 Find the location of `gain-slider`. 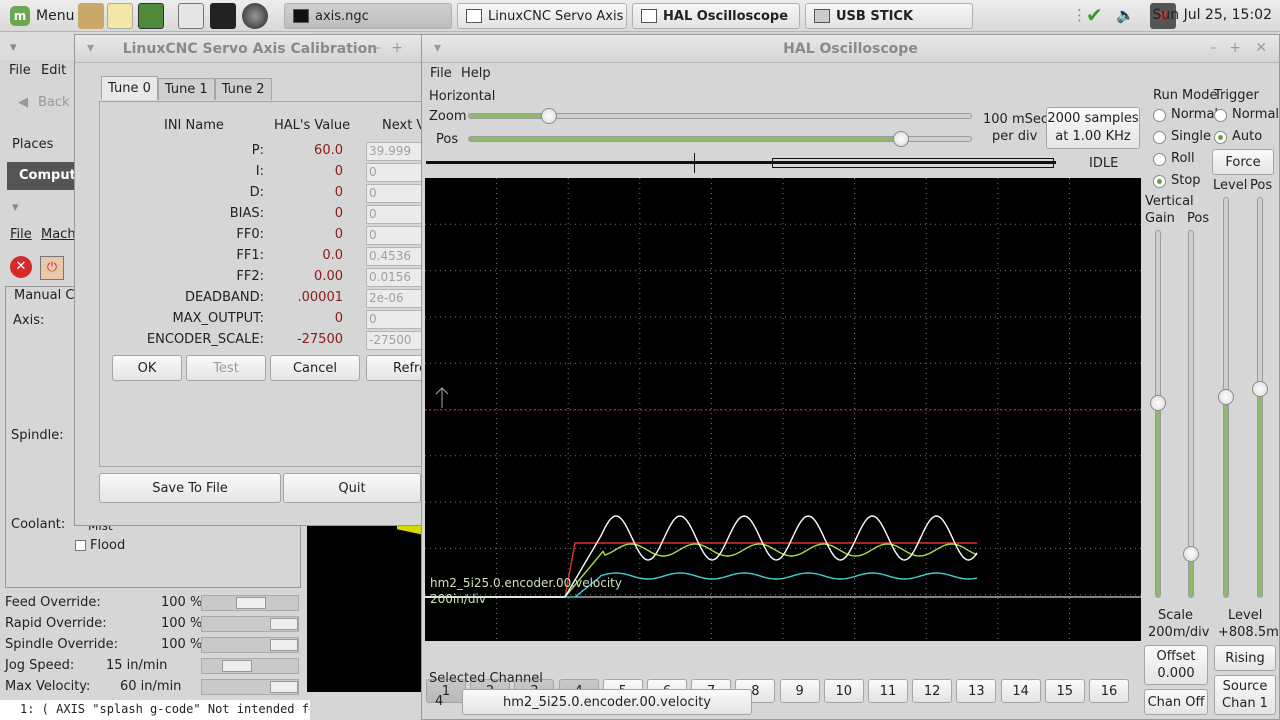

gain-slider is located at coordinates (1158, 414).